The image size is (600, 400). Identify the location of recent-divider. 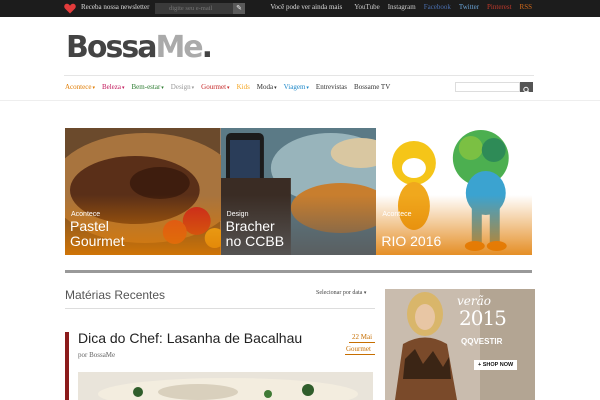
(220, 308).